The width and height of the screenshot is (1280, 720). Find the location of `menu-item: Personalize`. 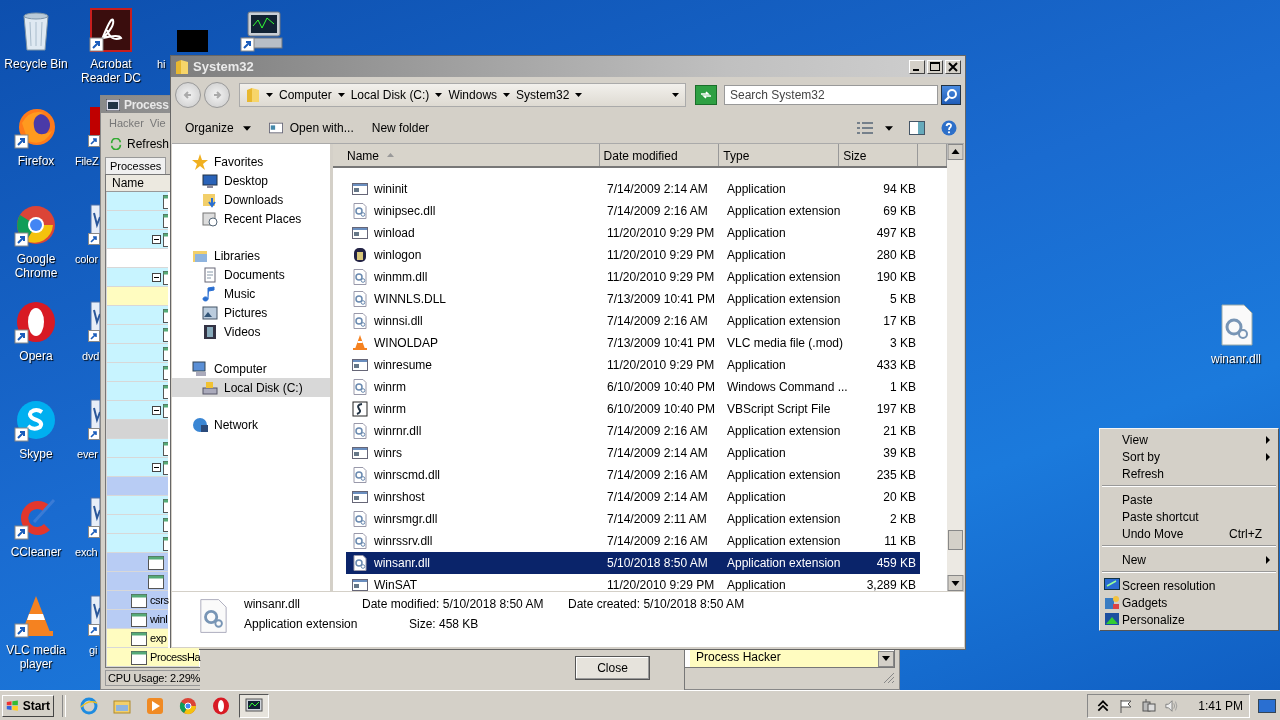

menu-item: Personalize is located at coordinates (1189, 619).